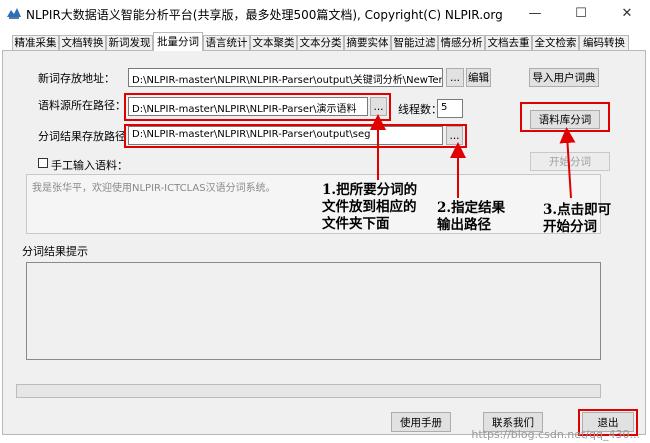 The height and width of the screenshot is (443, 650). Describe the element at coordinates (370, 207) in the screenshot. I see `annotation-step1: 1.把所要分词的 文件放到相应的 文件夹下面` at that location.